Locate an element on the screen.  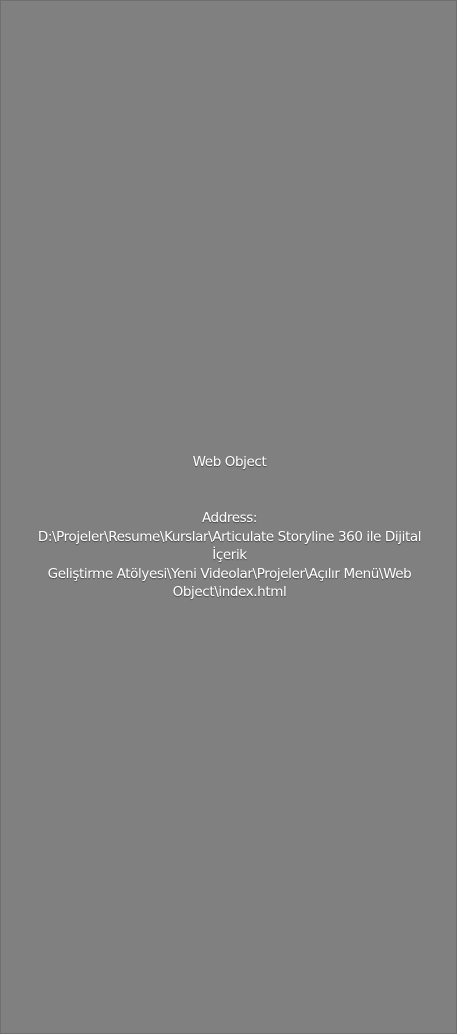
web-object-title: Web Object is located at coordinates (229, 462).